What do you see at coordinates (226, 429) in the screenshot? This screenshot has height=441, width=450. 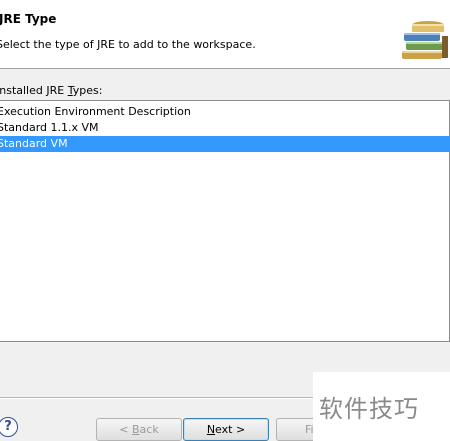 I see `next-button: Next >` at bounding box center [226, 429].